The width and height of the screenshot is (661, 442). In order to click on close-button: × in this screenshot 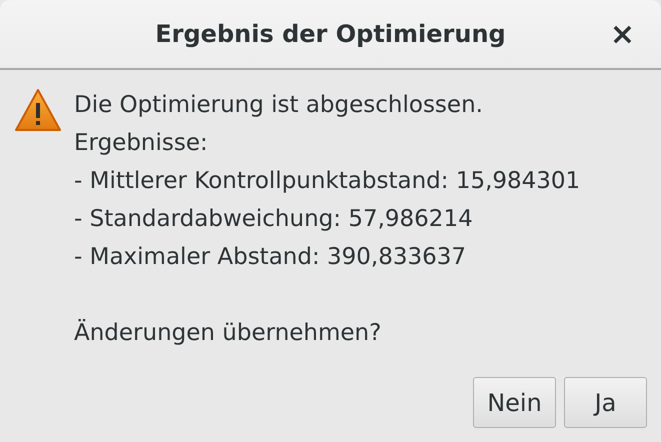, I will do `click(622, 35)`.